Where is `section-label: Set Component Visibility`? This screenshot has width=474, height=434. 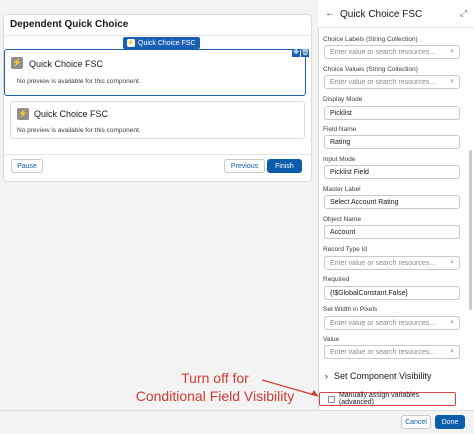
section-label: Set Component Visibility is located at coordinates (383, 376).